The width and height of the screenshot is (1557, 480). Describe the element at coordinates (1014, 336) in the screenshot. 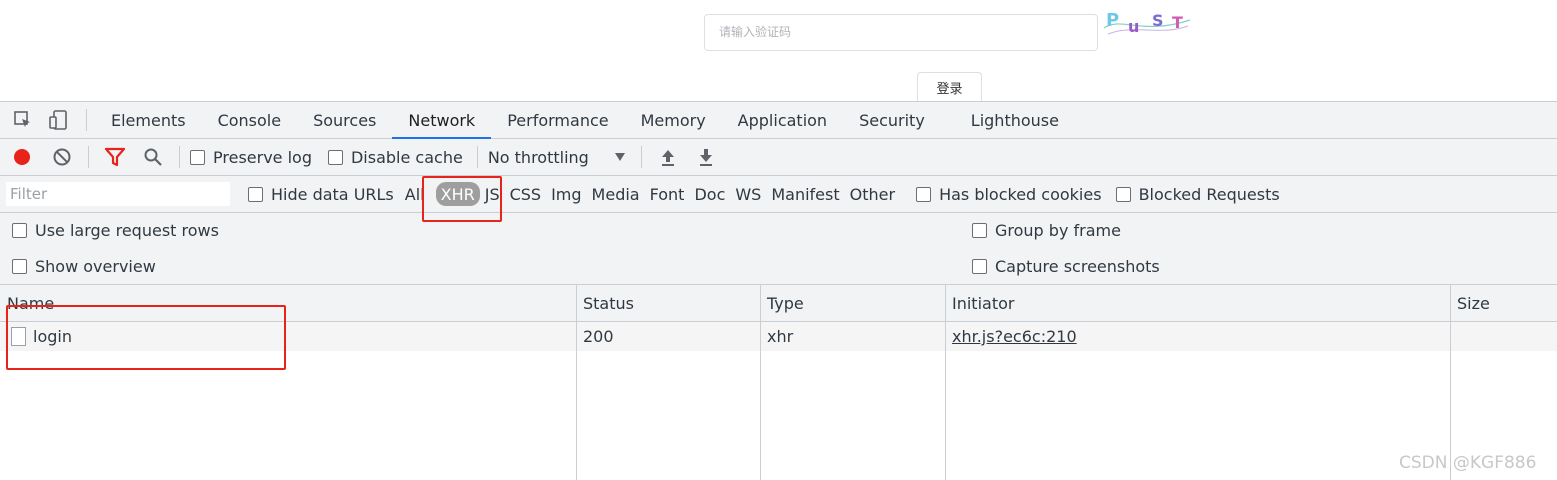

I see `initiator-link: xhr.js?ec6c:210` at that location.